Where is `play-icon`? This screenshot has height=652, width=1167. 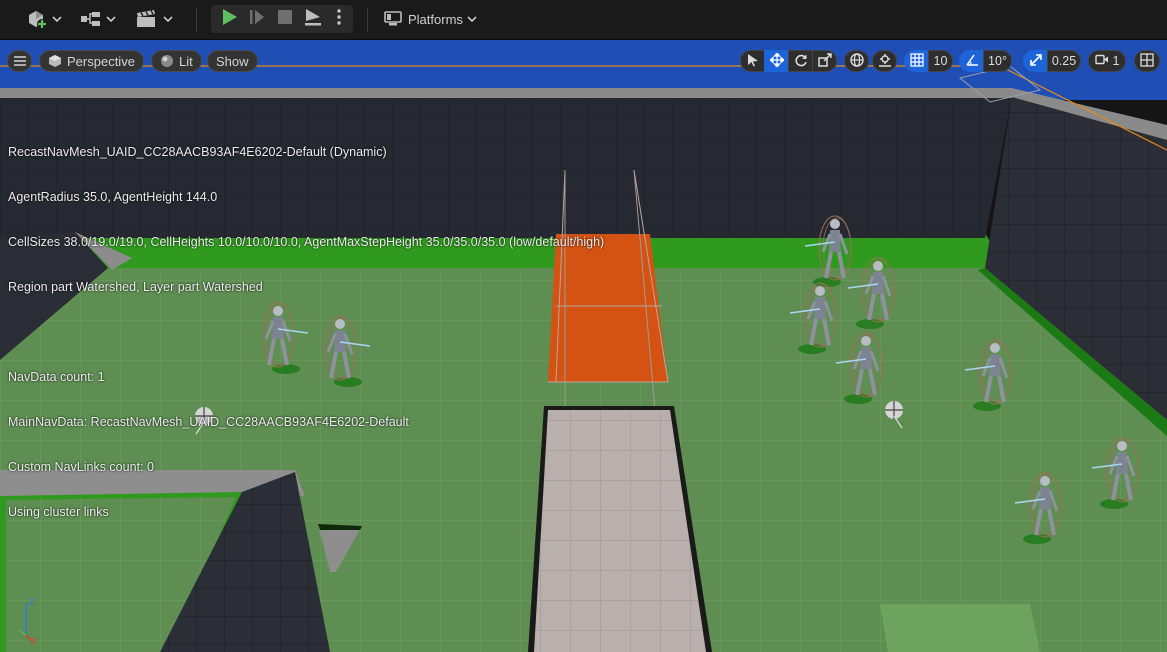
play-icon is located at coordinates (229, 19).